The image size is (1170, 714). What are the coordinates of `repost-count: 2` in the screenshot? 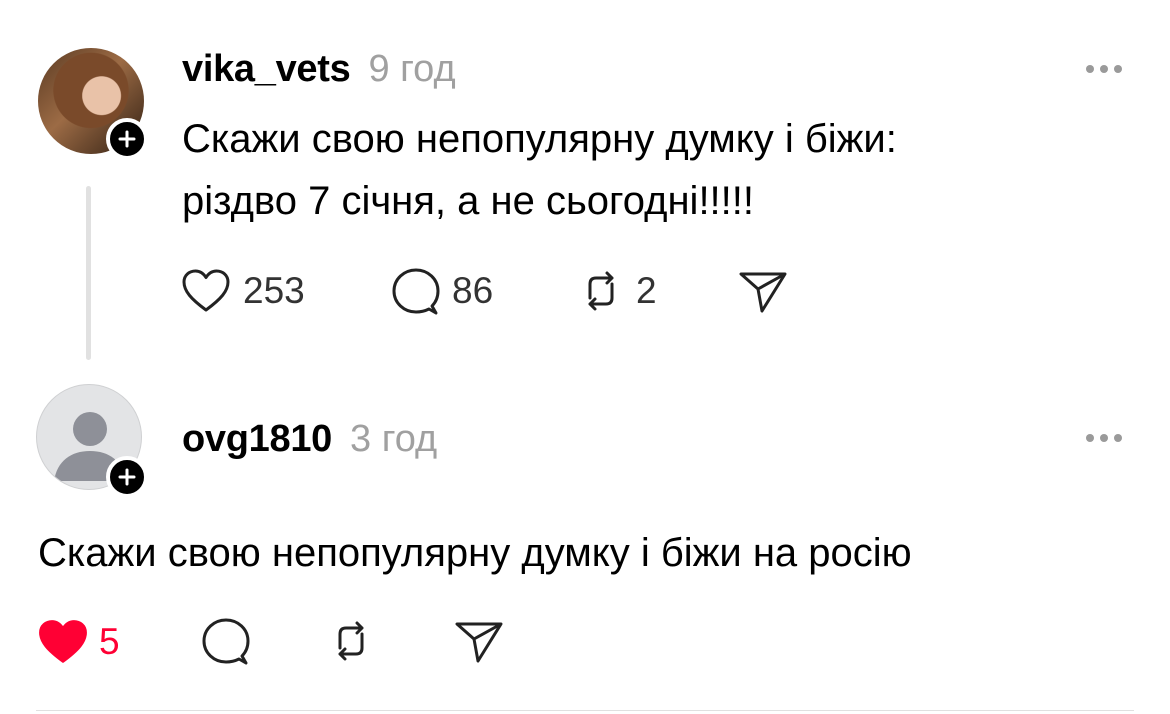 It's located at (646, 290).